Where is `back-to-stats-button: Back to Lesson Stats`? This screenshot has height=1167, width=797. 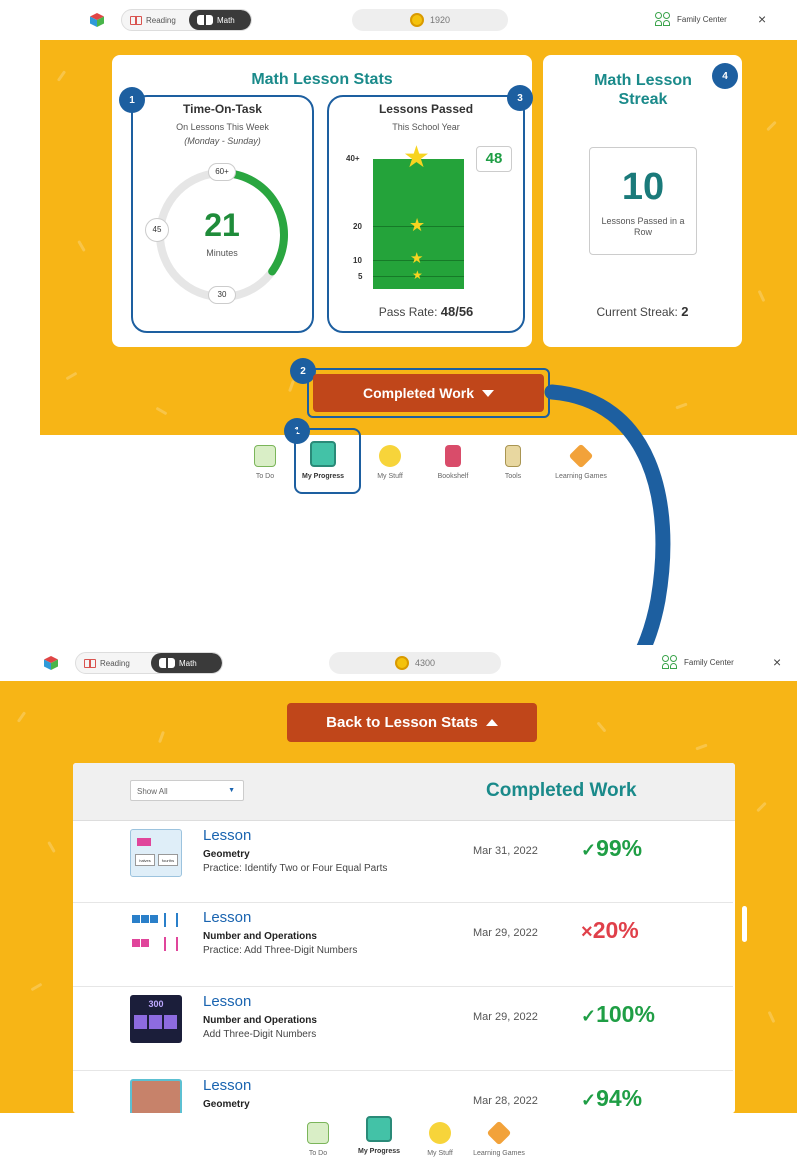 back-to-stats-button: Back to Lesson Stats is located at coordinates (412, 722).